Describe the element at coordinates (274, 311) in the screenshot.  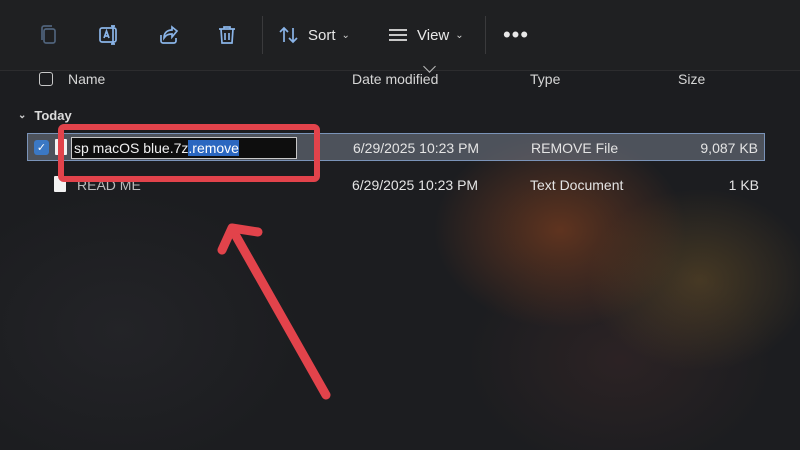
I see `annotation-arrow-icon` at that location.